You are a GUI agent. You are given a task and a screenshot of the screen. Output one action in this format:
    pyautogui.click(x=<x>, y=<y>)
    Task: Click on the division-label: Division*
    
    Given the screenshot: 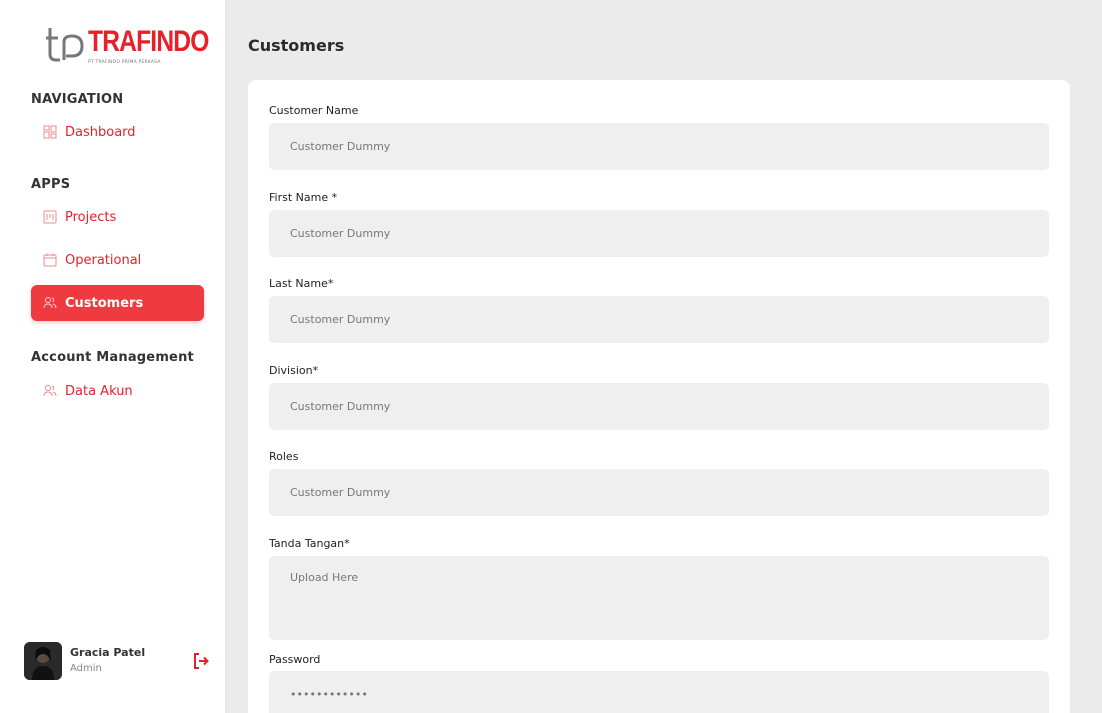 What is the action you would take?
    pyautogui.click(x=294, y=370)
    